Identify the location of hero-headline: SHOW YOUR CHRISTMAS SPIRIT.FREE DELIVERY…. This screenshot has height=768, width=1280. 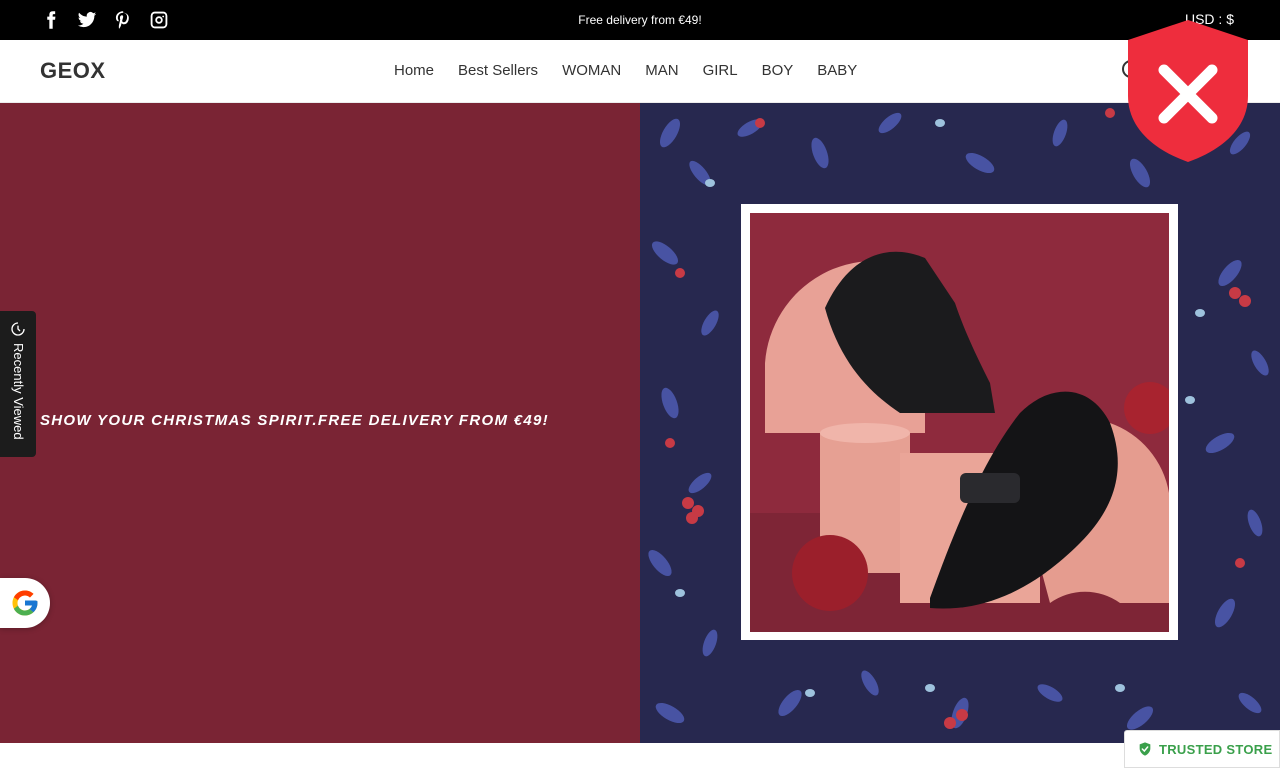
(294, 420).